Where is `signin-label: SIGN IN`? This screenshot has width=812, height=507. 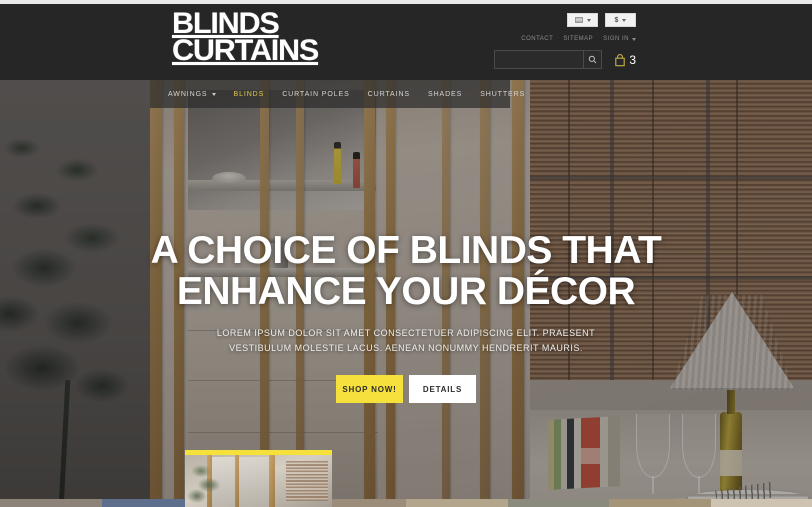
signin-label: SIGN IN is located at coordinates (616, 39).